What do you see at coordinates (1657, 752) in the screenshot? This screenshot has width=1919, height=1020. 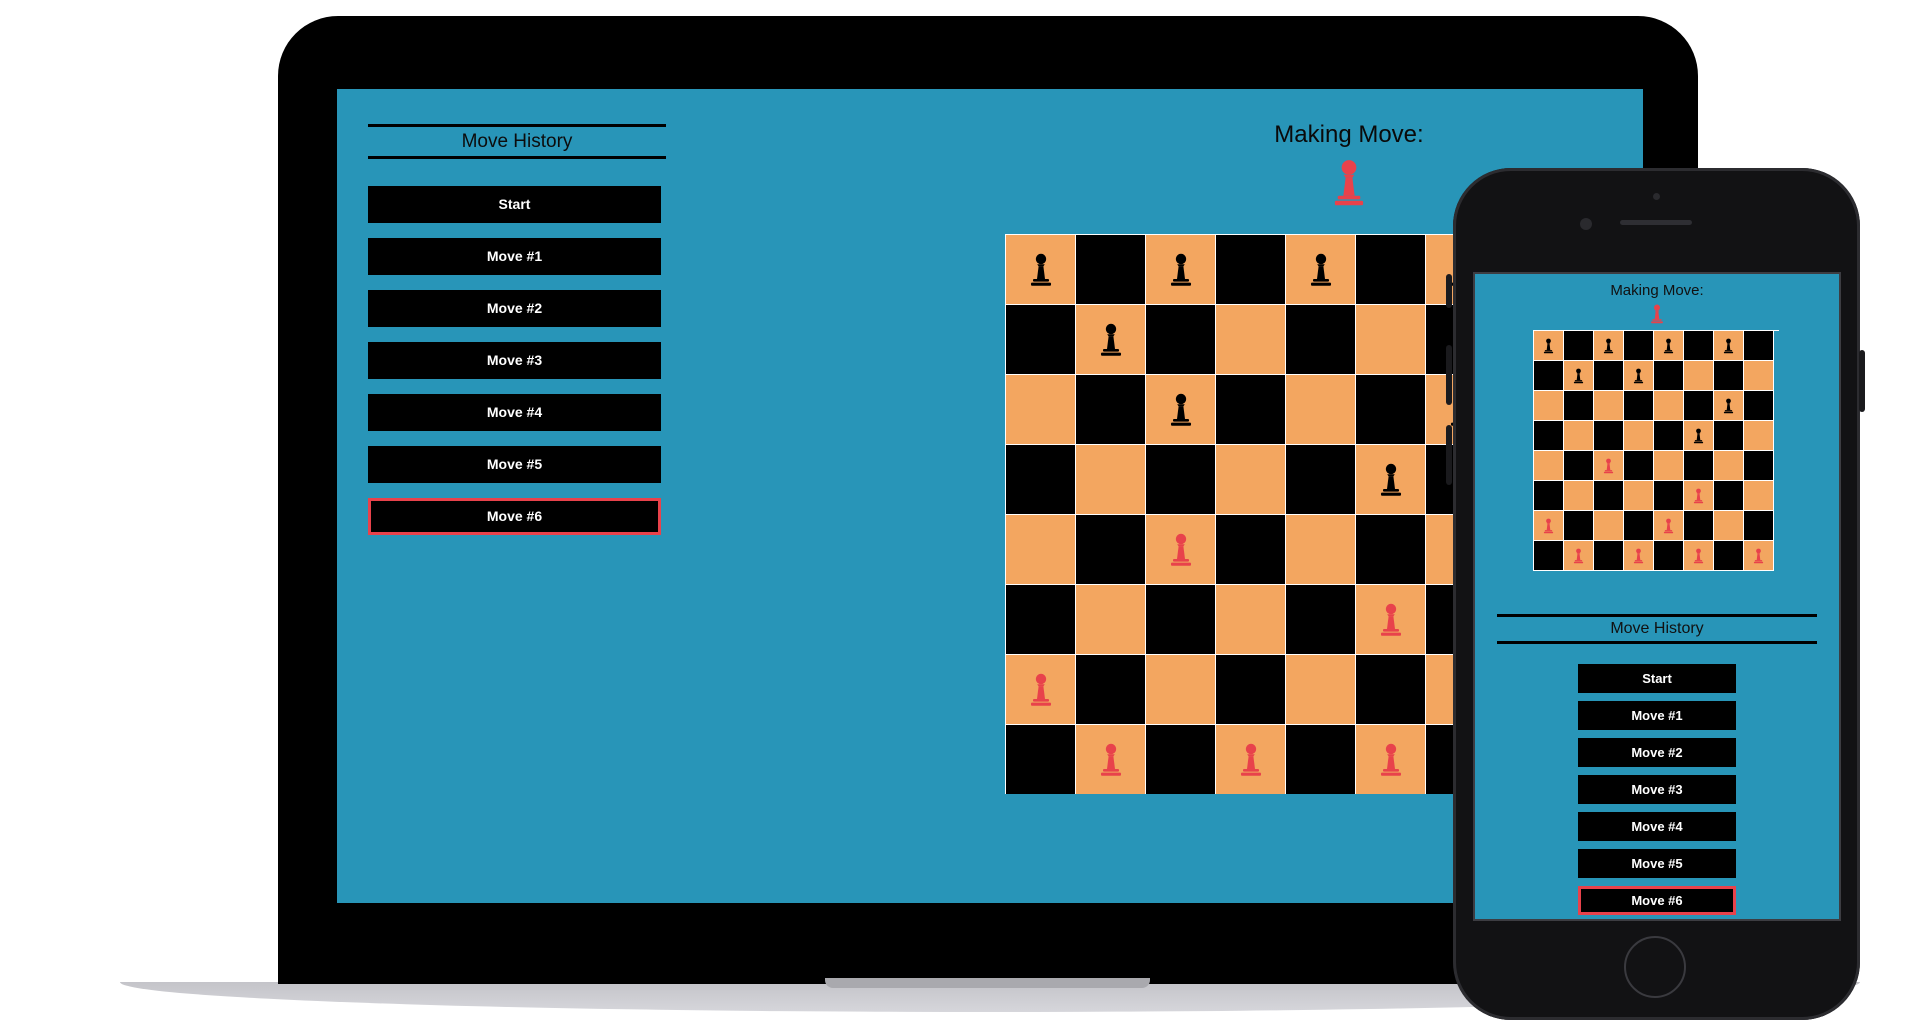 I see `move-2-button: Move #2` at bounding box center [1657, 752].